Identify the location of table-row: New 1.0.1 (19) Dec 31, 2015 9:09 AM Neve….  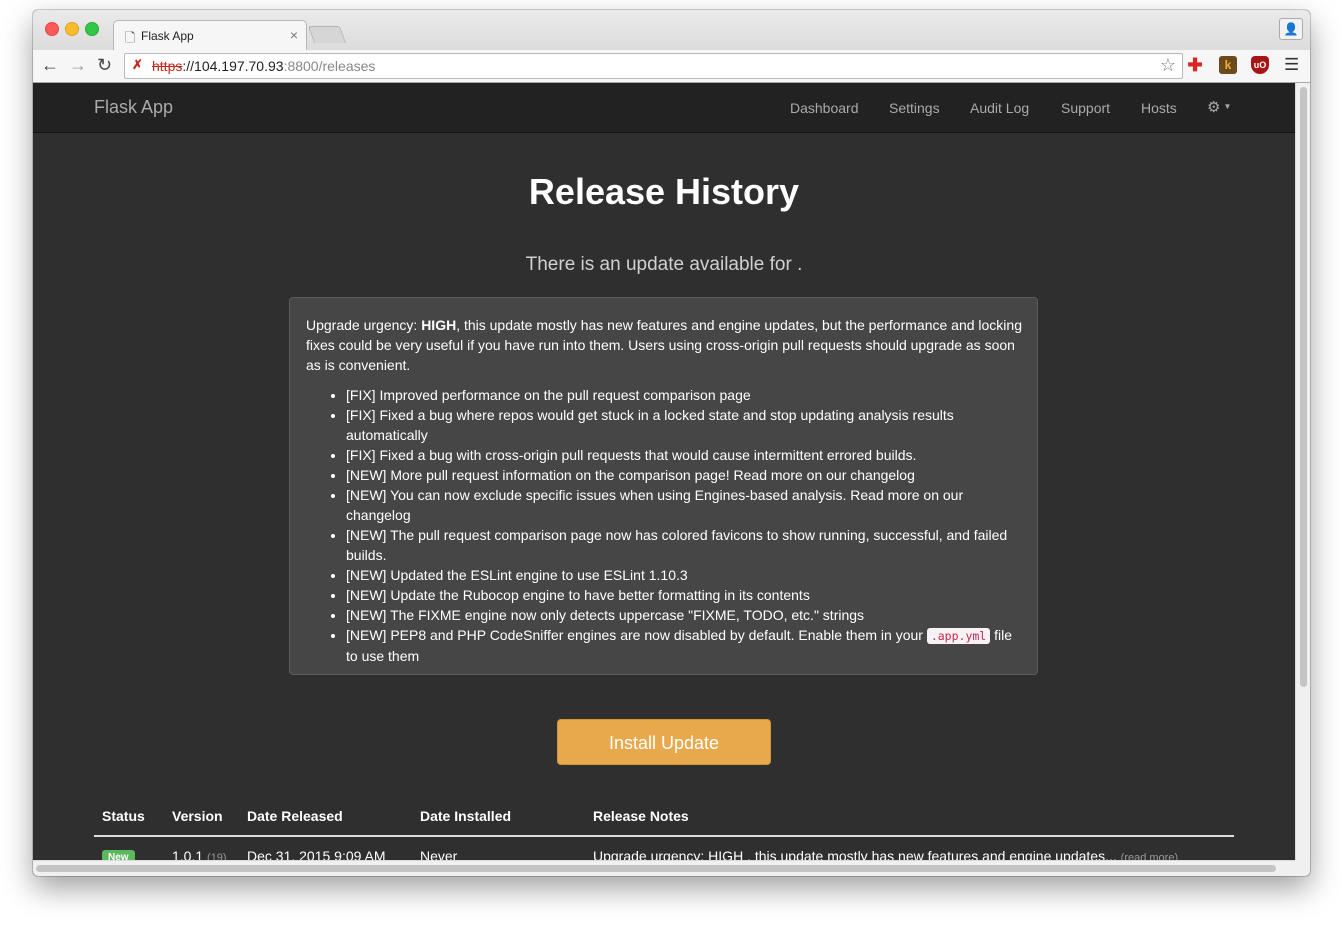
(664, 848).